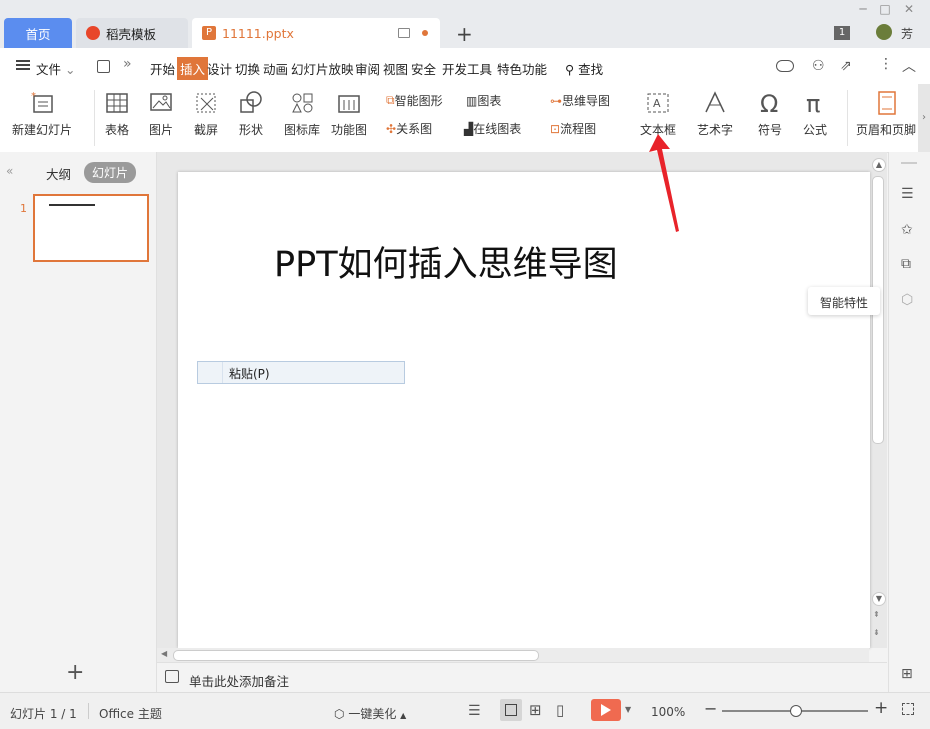 The image size is (930, 729). Describe the element at coordinates (43, 714) in the screenshot. I see `slide-counter: 幻灯片 1 / 1` at that location.